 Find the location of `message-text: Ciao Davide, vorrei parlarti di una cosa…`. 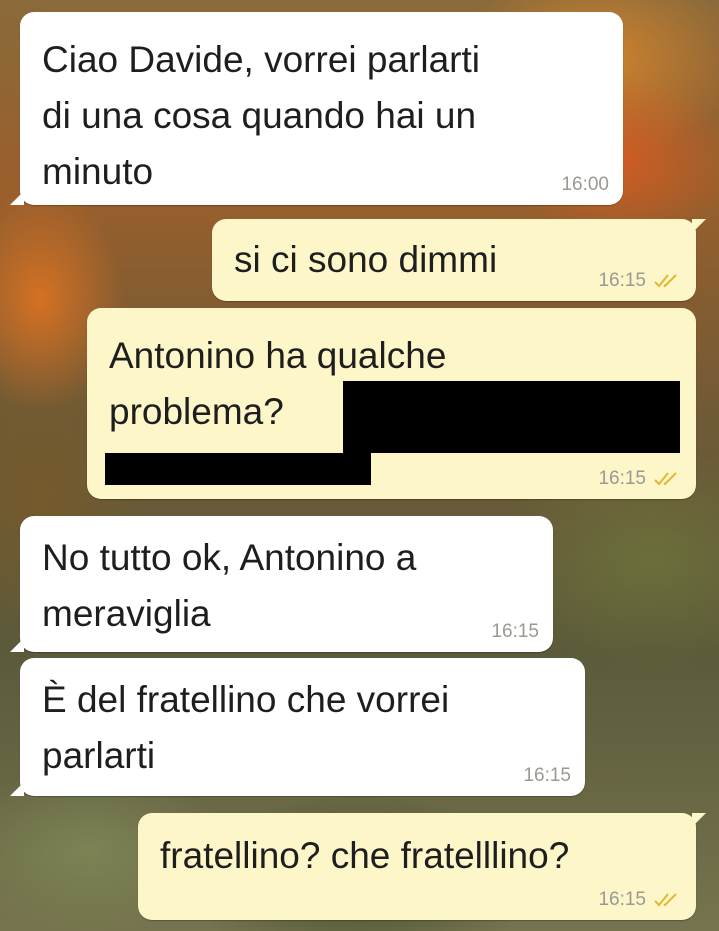

message-text: Ciao Davide, vorrei parlarti di una cosa… is located at coordinates (261, 115).